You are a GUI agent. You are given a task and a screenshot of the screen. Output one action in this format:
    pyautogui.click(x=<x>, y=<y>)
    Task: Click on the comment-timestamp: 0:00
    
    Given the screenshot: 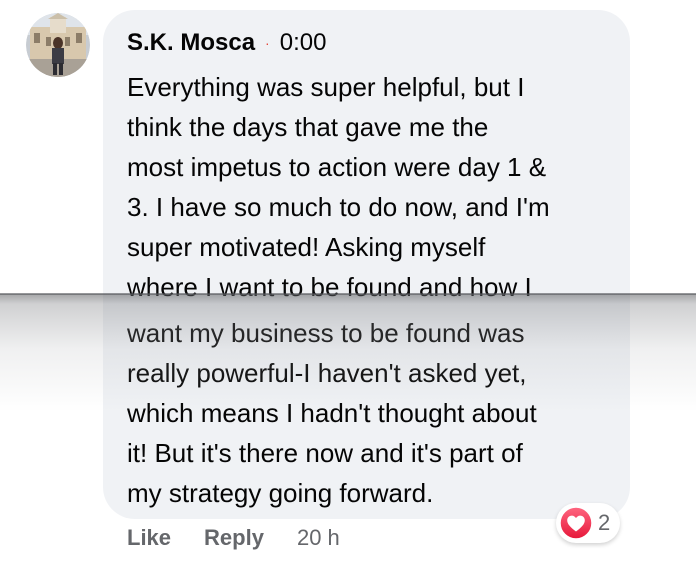 What is the action you would take?
    pyautogui.click(x=303, y=42)
    